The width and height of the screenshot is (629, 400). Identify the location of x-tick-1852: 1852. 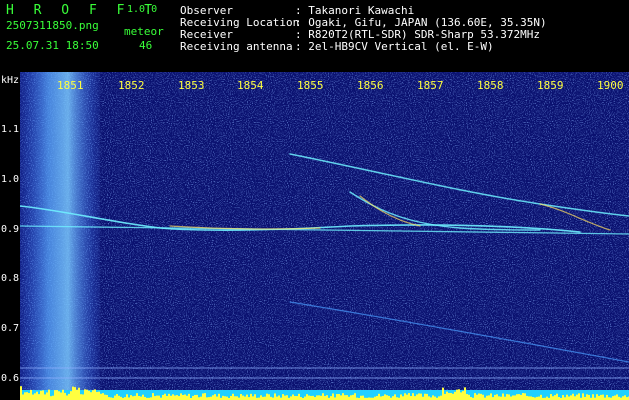
(131, 85).